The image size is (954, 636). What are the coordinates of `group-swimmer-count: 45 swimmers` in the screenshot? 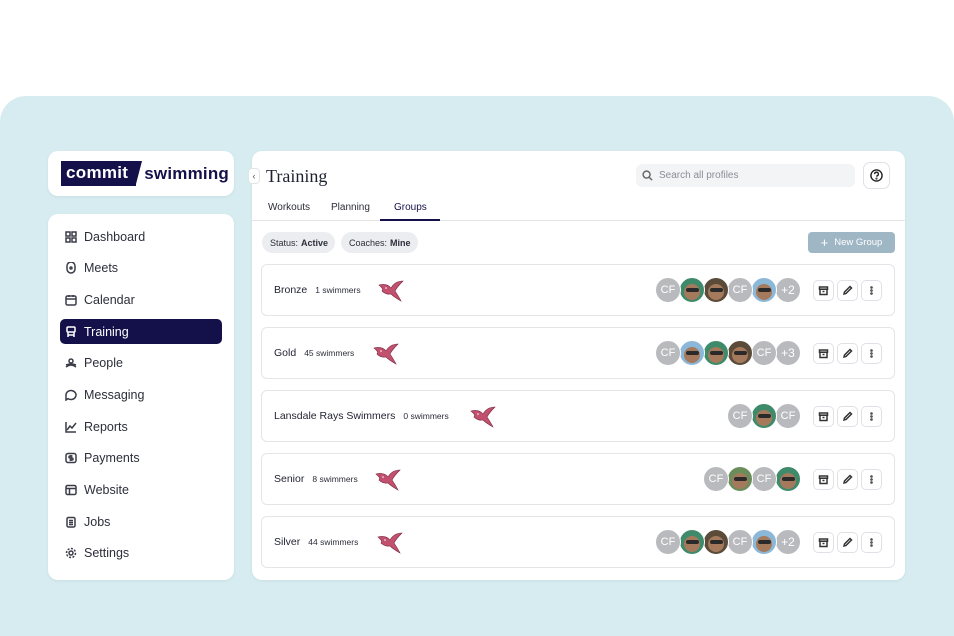 It's located at (329, 353).